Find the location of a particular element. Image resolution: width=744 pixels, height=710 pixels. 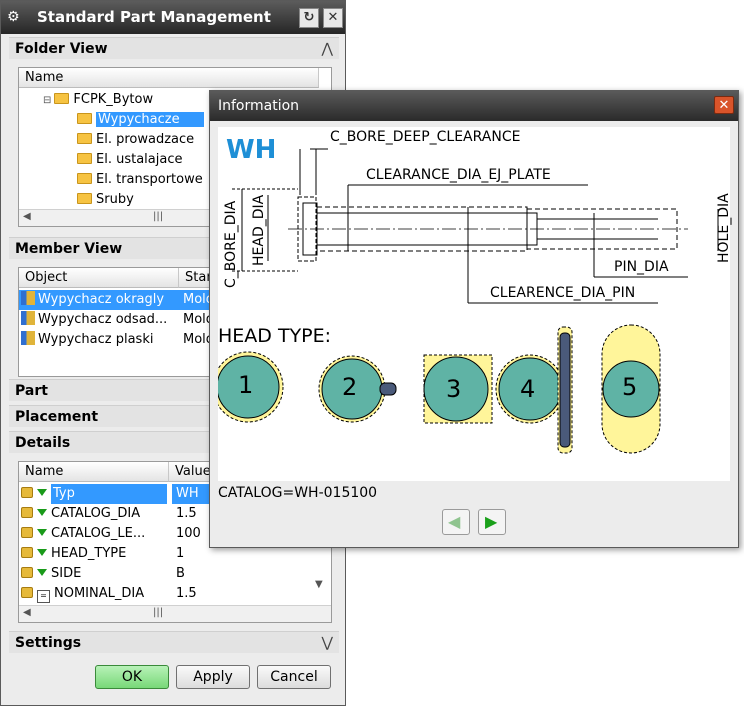

title-bar: ⚙ Standard Part Management ↻ ✕ is located at coordinates (173, 17).